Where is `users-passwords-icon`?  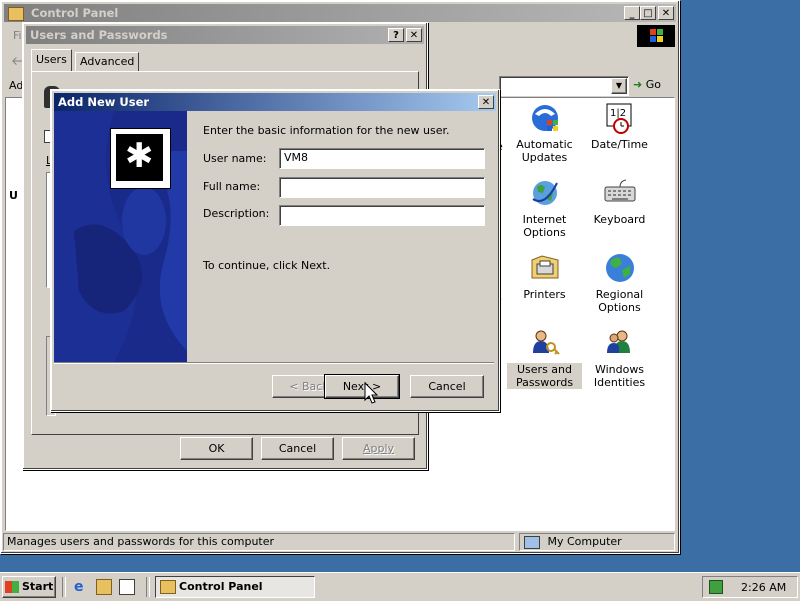 users-passwords-icon is located at coordinates (545, 343).